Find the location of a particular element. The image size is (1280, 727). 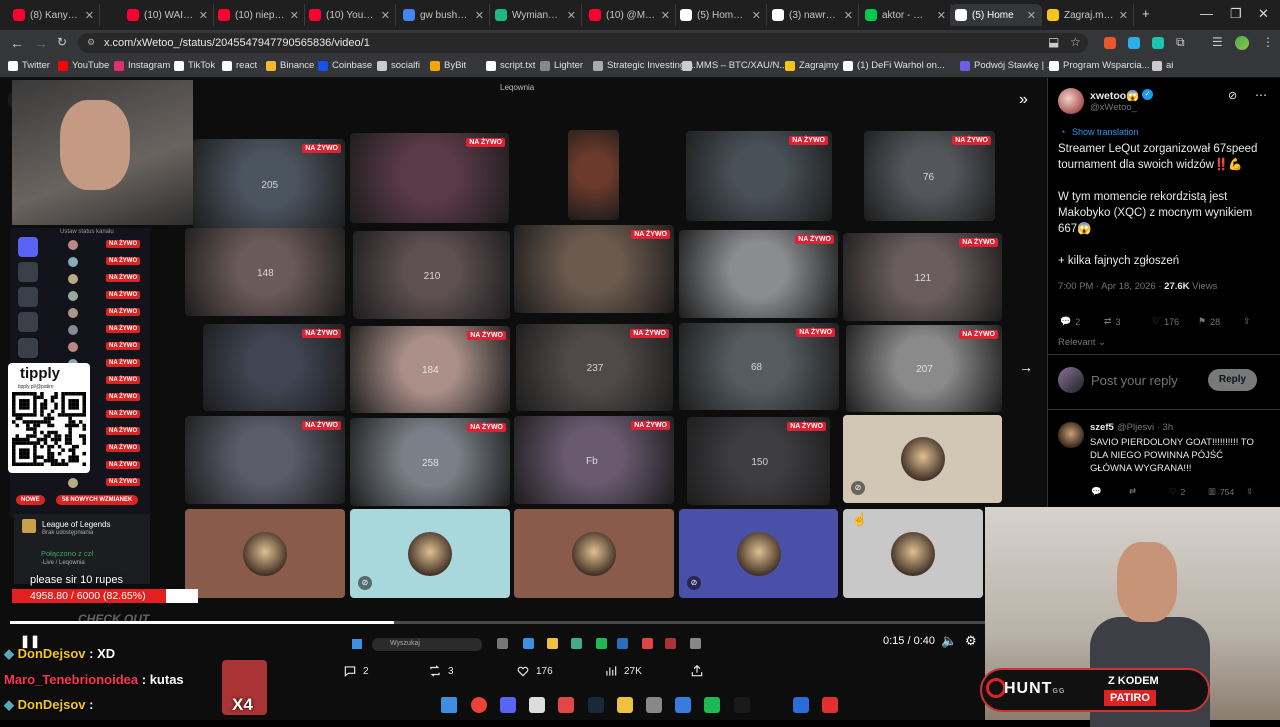

participant-tile: NA ŻYWO 205 is located at coordinates (269, 184).